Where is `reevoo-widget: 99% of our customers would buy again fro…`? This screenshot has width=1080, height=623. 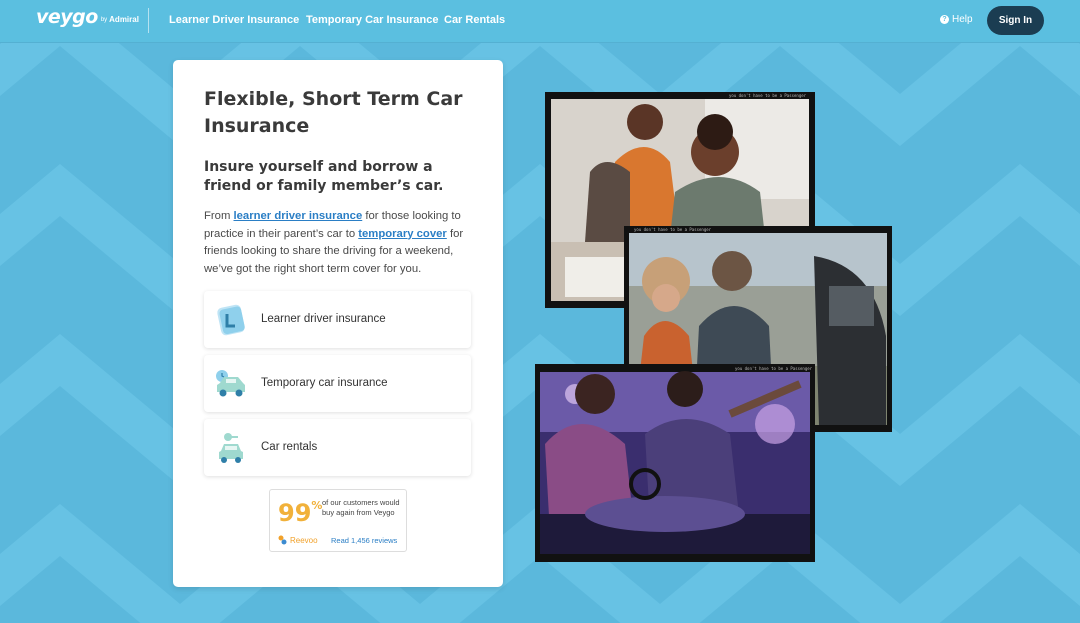 reevoo-widget: 99% of our customers would buy again fro… is located at coordinates (338, 520).